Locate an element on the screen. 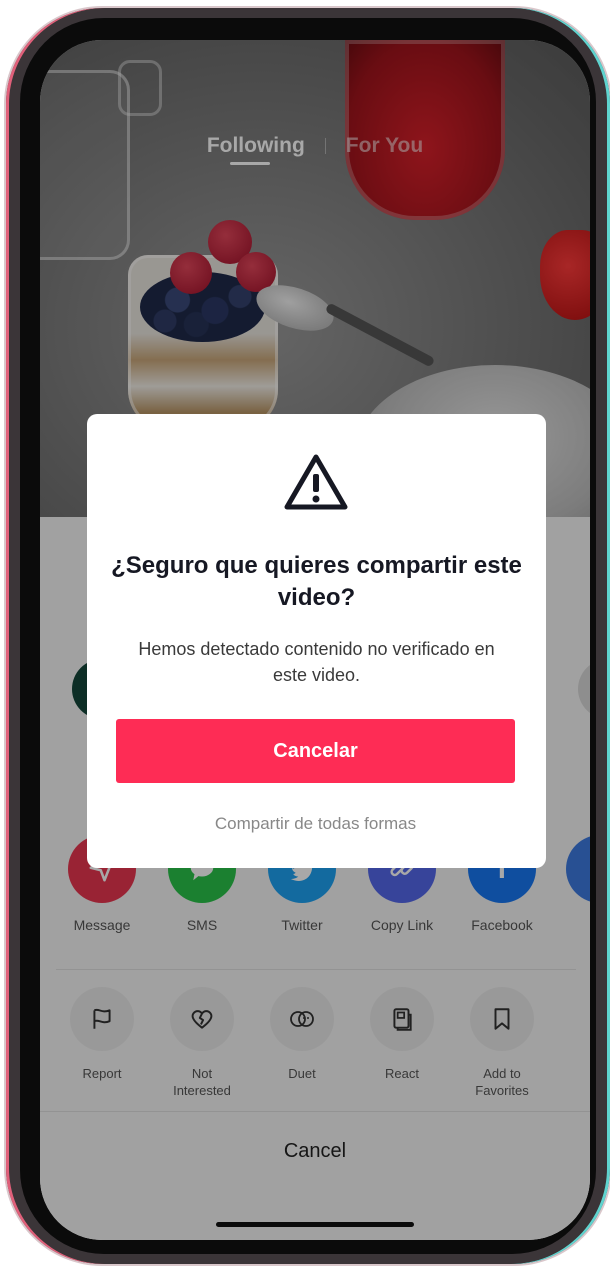 This screenshot has height=1268, width=610. cancel-button: Cancelar is located at coordinates (315, 751).